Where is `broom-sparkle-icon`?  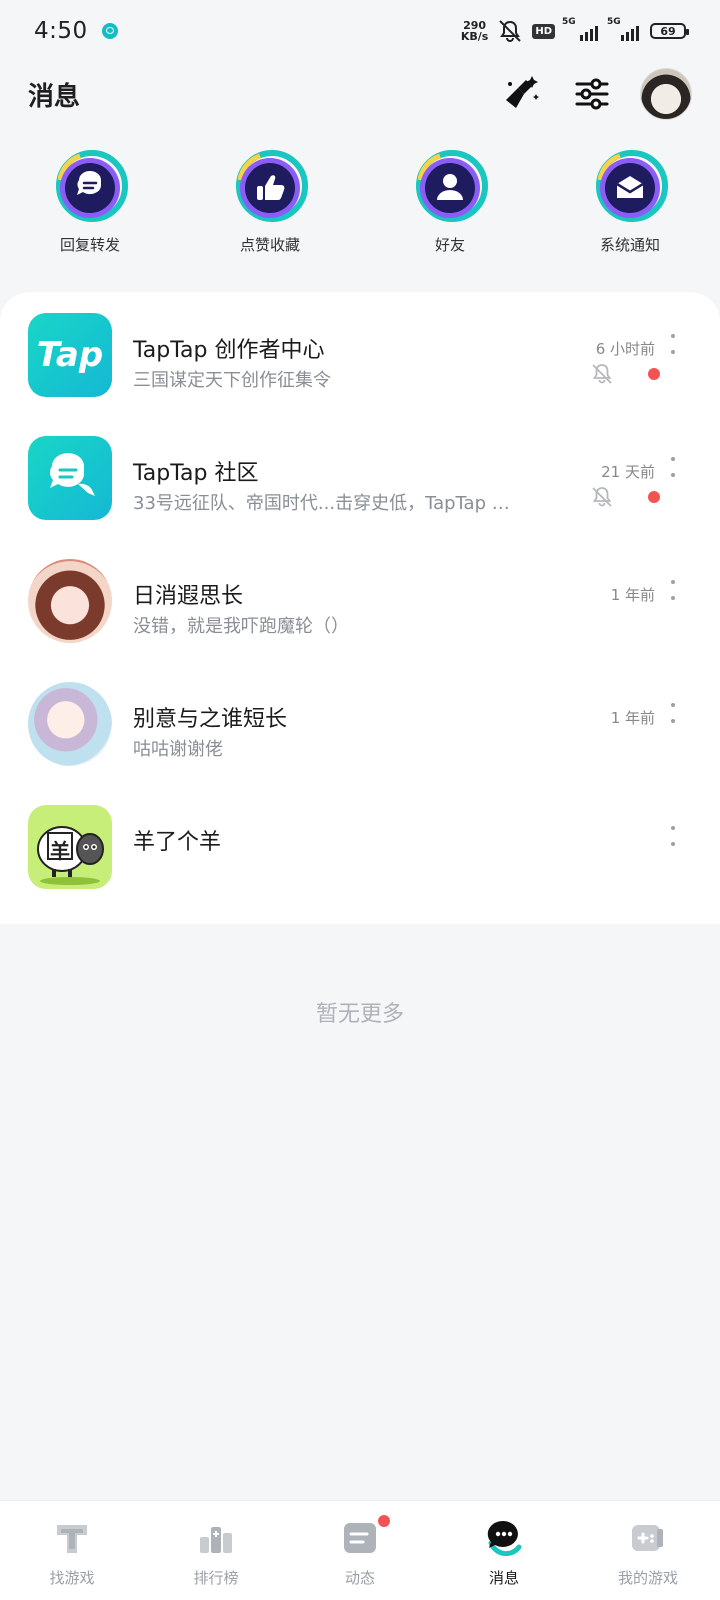 broom-sparkle-icon is located at coordinates (522, 92).